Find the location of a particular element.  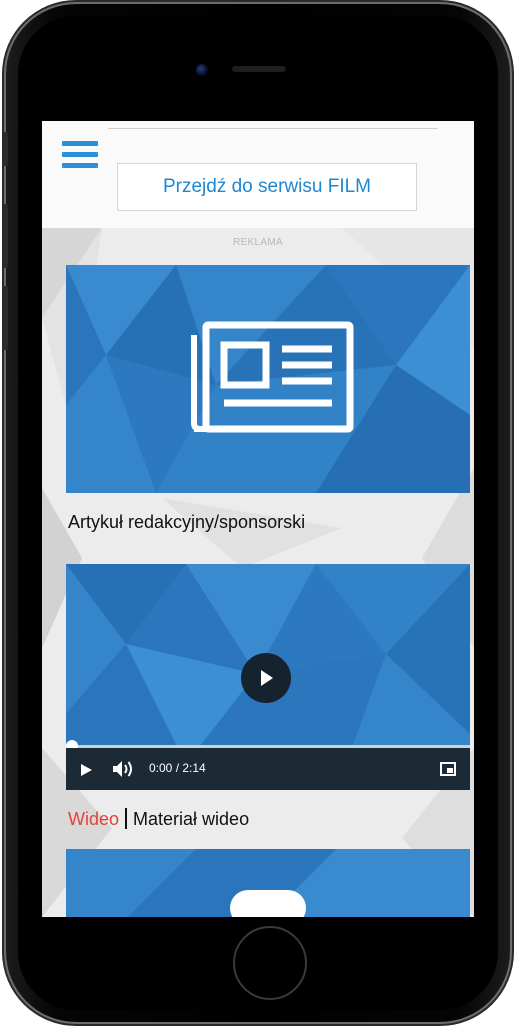

video-controls-bar: 0:00 / 2:14 is located at coordinates (268, 769).